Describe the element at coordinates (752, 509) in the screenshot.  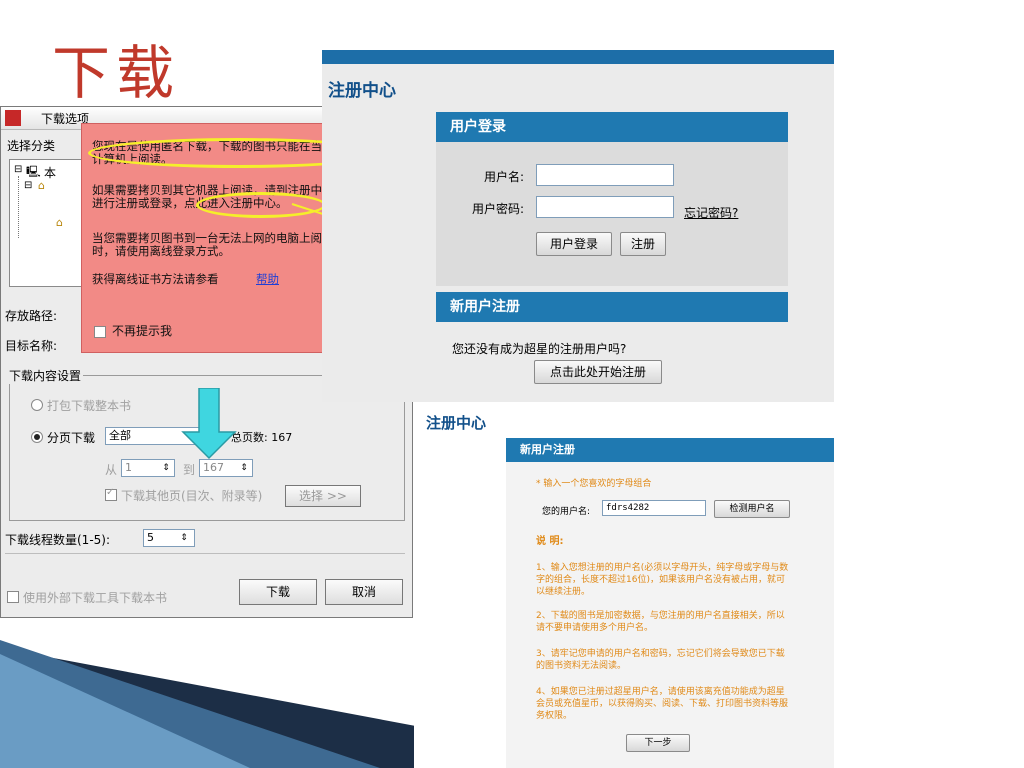
I see `check-username-button: 检测用户名` at that location.